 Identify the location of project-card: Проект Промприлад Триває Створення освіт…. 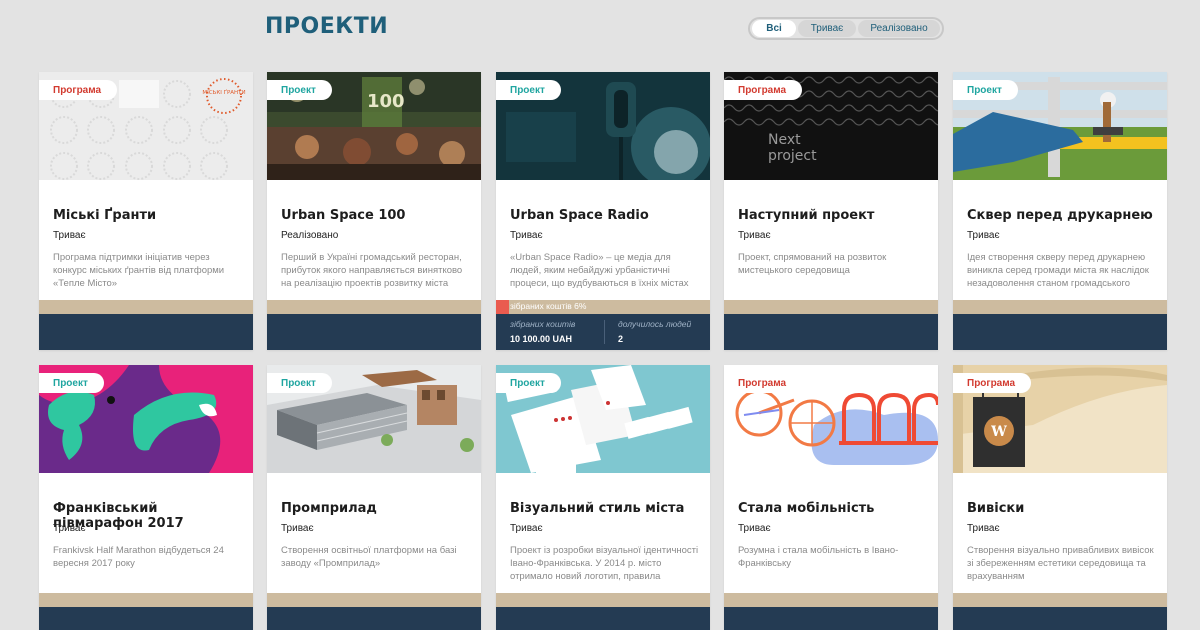
(374, 497).